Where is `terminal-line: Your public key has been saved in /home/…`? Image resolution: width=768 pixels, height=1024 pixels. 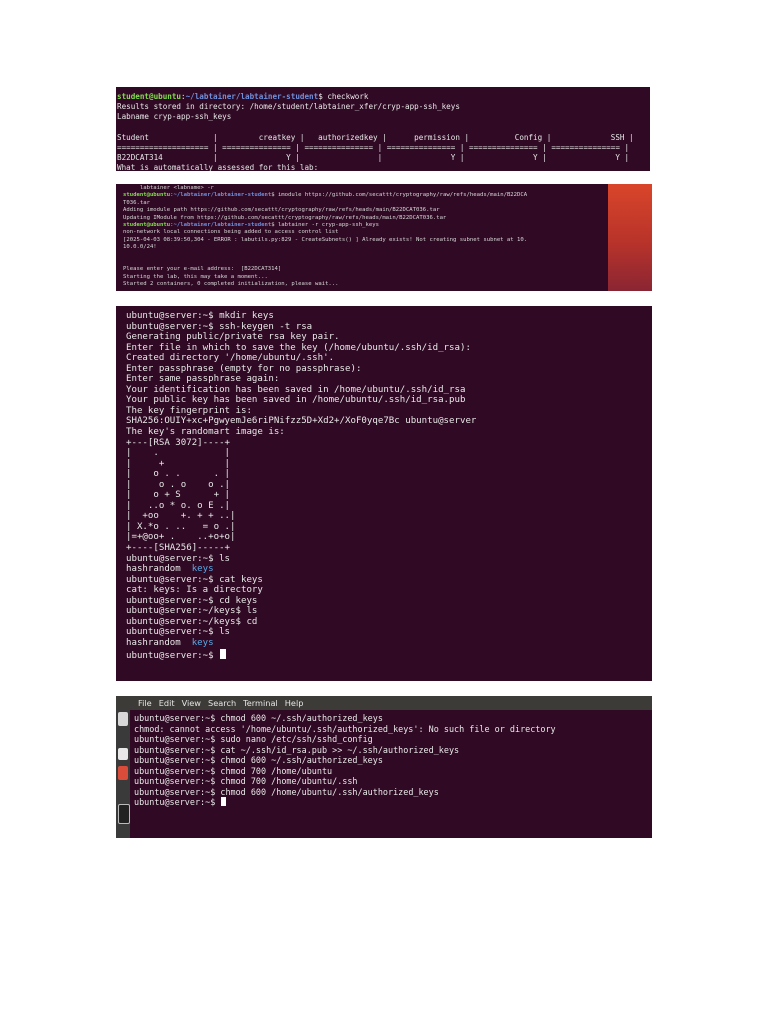
terminal-line: Your public key has been saved in /home/… is located at coordinates (389, 400).